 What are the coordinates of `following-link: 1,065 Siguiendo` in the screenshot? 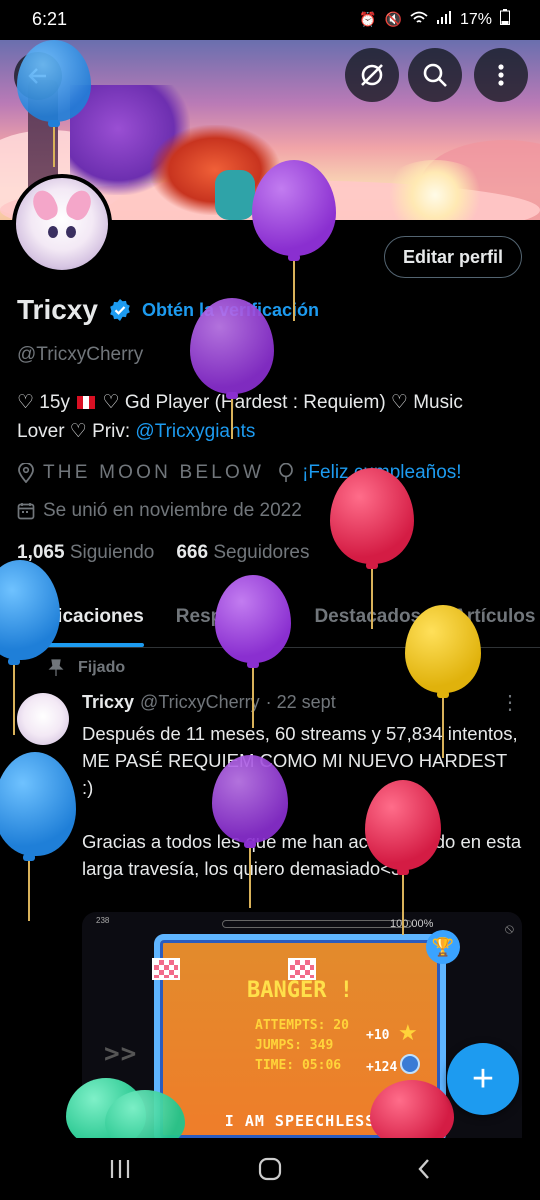 It's located at (85, 553).